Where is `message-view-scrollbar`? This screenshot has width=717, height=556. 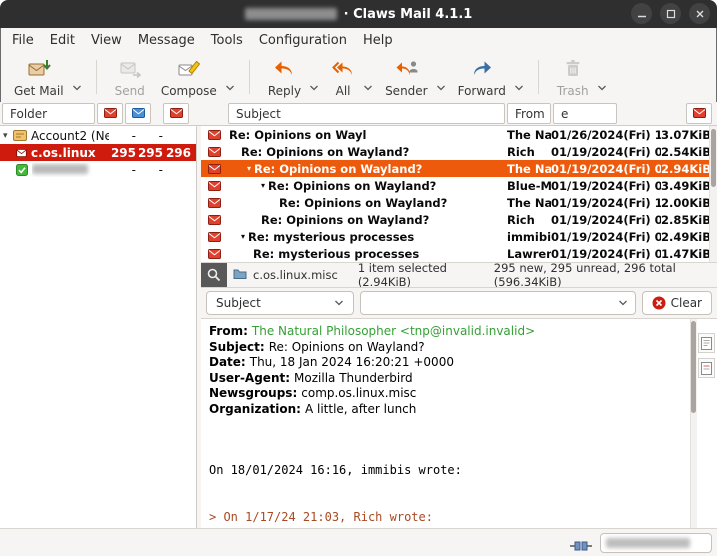 message-view-scrollbar is located at coordinates (693, 423).